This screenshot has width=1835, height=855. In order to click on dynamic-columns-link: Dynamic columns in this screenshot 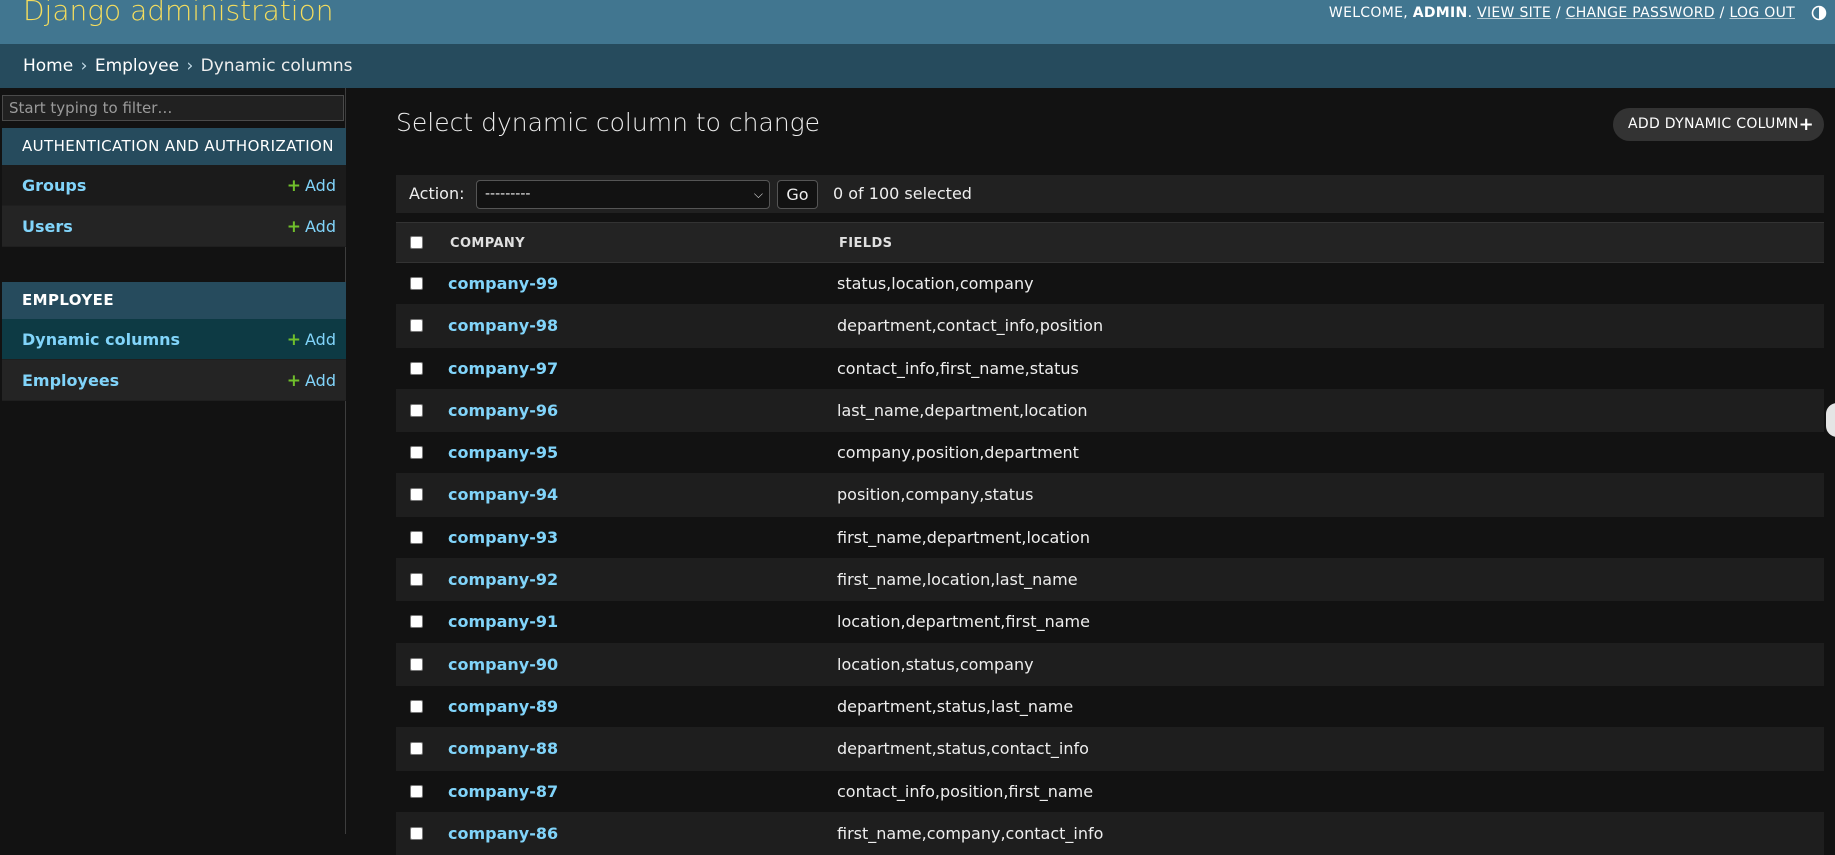, I will do `click(101, 339)`.